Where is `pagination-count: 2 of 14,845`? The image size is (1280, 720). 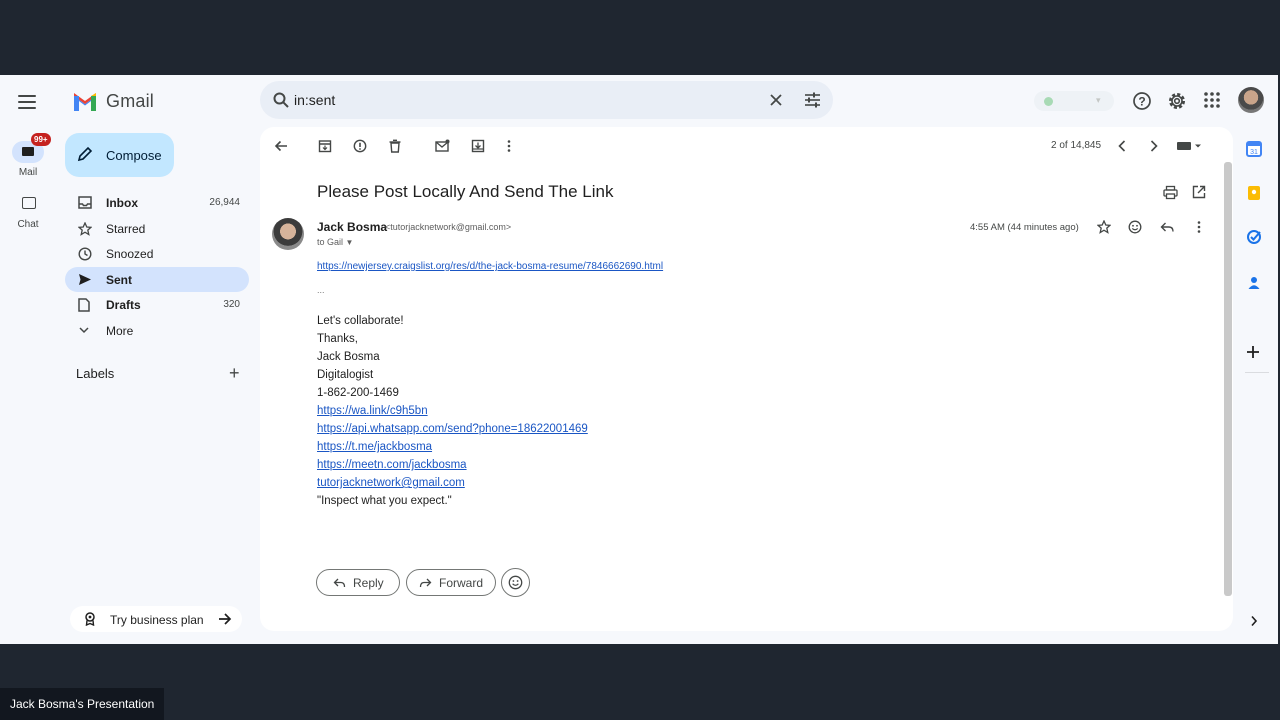 pagination-count: 2 of 14,845 is located at coordinates (1076, 145).